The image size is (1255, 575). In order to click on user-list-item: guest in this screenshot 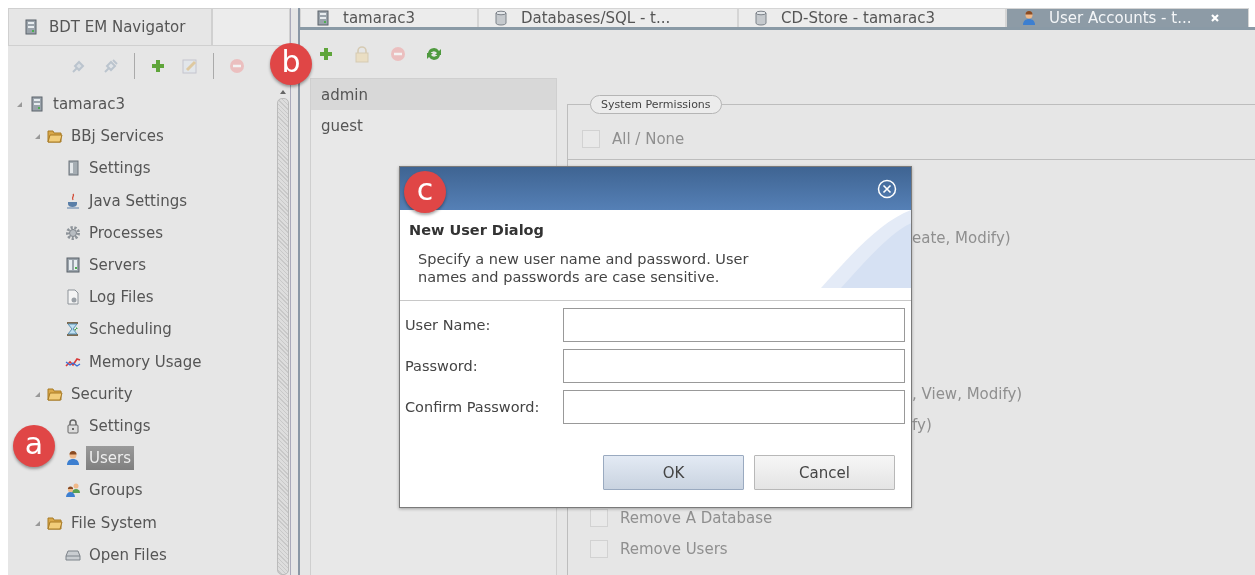, I will do `click(433, 125)`.